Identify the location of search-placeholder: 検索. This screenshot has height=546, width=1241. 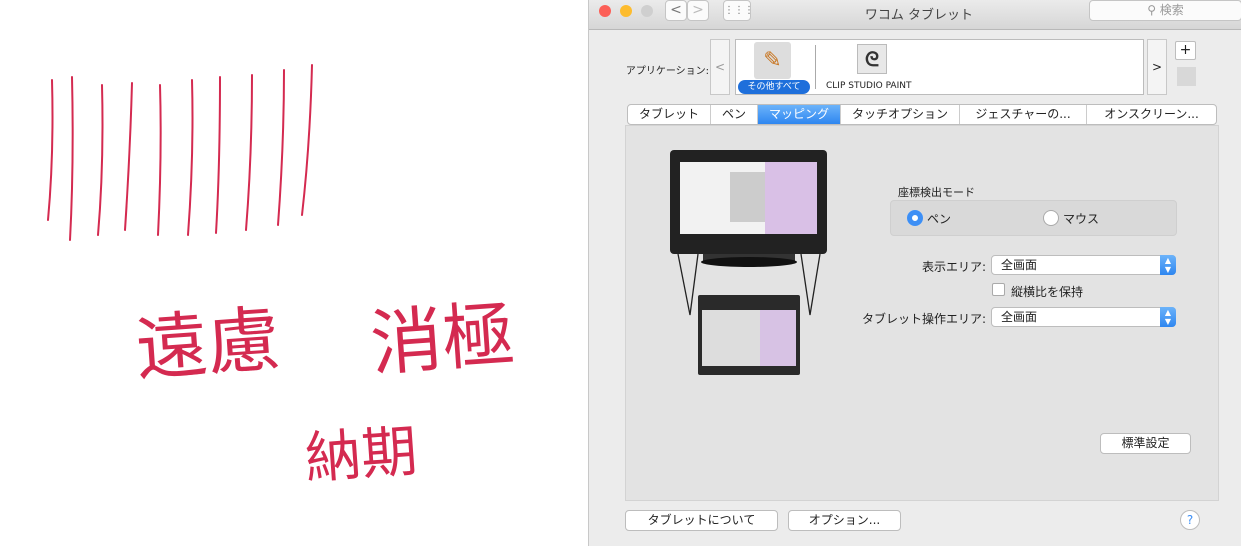
(1171, 10).